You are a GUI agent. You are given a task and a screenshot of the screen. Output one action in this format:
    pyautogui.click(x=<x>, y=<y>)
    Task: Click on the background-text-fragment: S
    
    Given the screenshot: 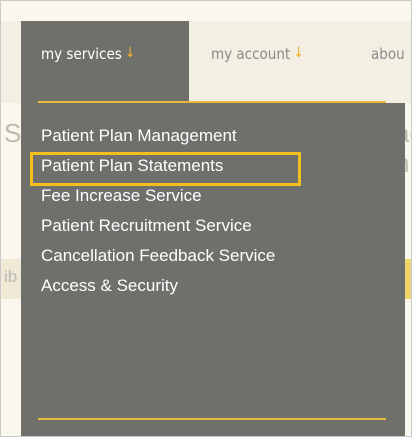 What is the action you would take?
    pyautogui.click(x=13, y=133)
    